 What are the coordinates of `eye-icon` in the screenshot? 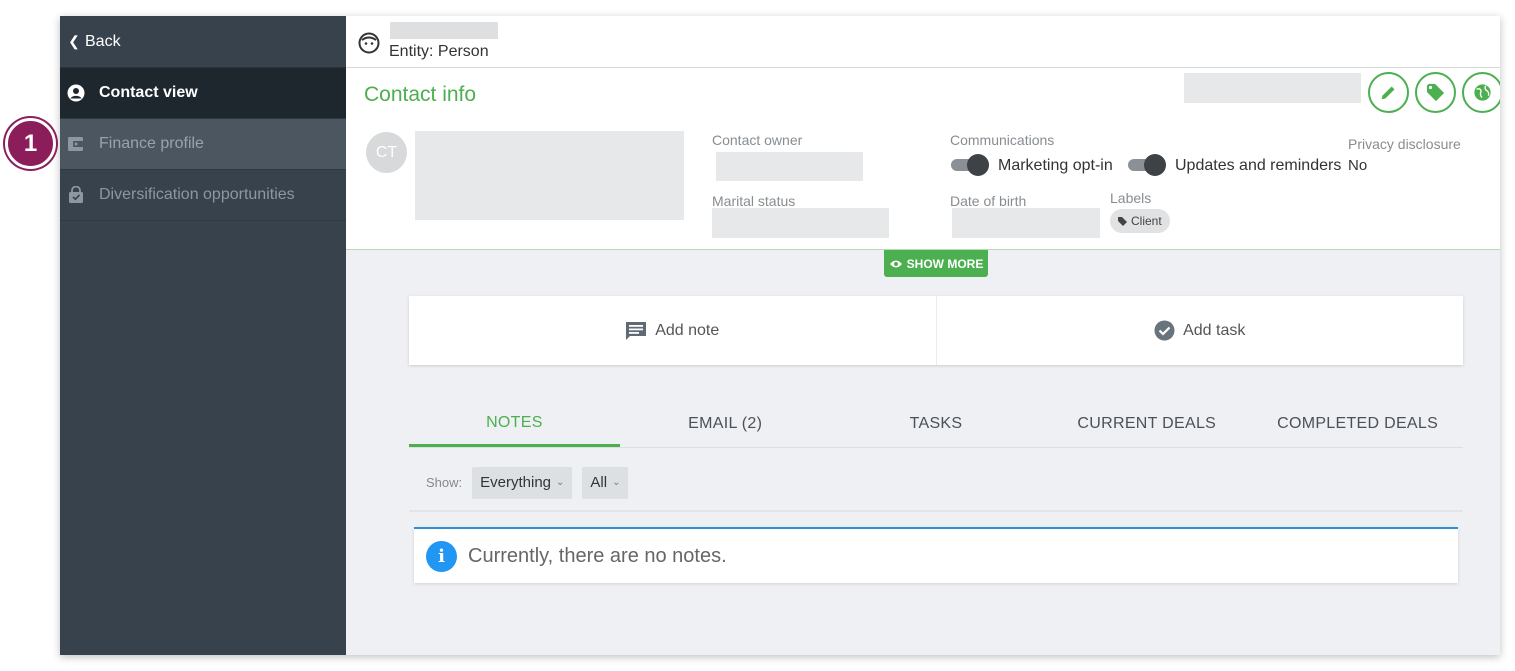 It's located at (895, 263).